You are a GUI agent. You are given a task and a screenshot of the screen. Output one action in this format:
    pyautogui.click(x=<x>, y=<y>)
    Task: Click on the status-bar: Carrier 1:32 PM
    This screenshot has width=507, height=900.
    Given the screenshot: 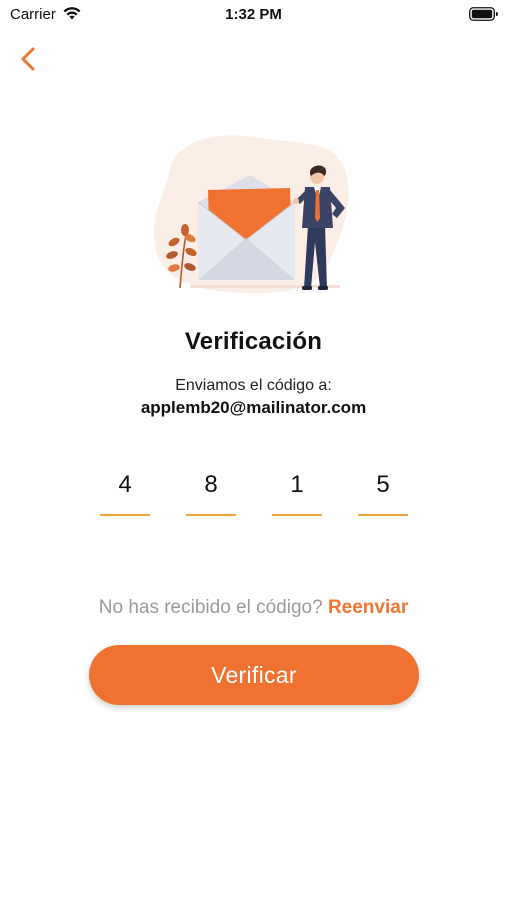 What is the action you would take?
    pyautogui.click(x=253, y=15)
    